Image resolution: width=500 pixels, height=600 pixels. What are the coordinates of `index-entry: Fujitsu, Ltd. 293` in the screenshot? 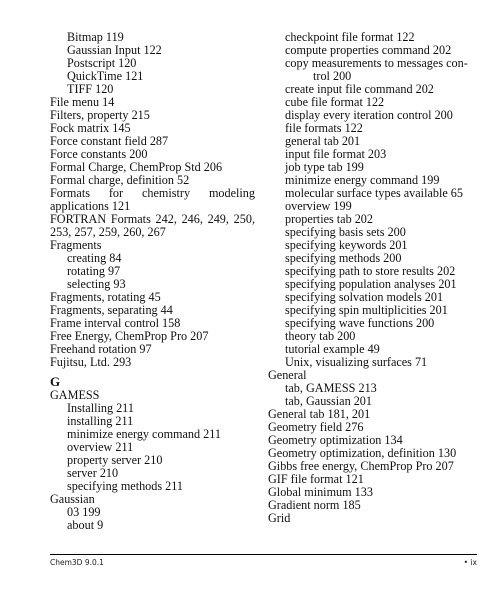 It's located at (91, 362).